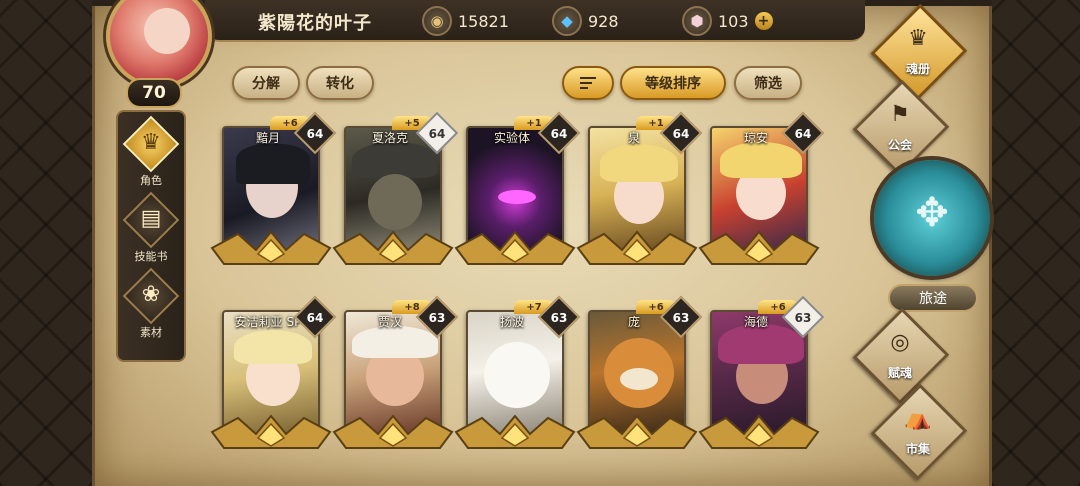 This screenshot has height=486, width=1080. What do you see at coordinates (266, 83) in the screenshot?
I see `decompose-button: 分解` at bounding box center [266, 83].